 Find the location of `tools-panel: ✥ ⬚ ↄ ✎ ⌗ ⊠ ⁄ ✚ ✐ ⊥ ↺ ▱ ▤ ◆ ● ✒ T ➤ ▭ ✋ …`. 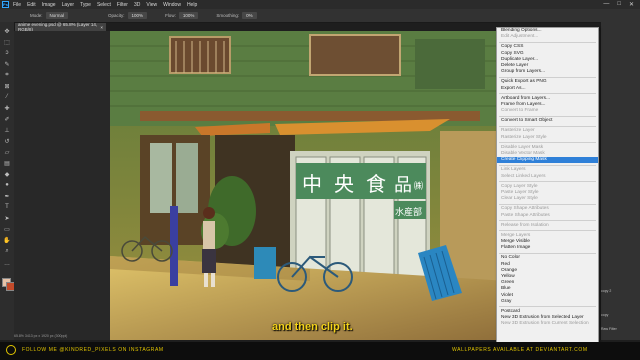

tools-panel: ✥ ⬚ ↄ ✎ ⌗ ⊠ ⁄ ✚ ✐ ⊥ ↺ ▱ ▤ ◆ ● ✒ T ➤ ▭ ✋ … is located at coordinates (7, 181).